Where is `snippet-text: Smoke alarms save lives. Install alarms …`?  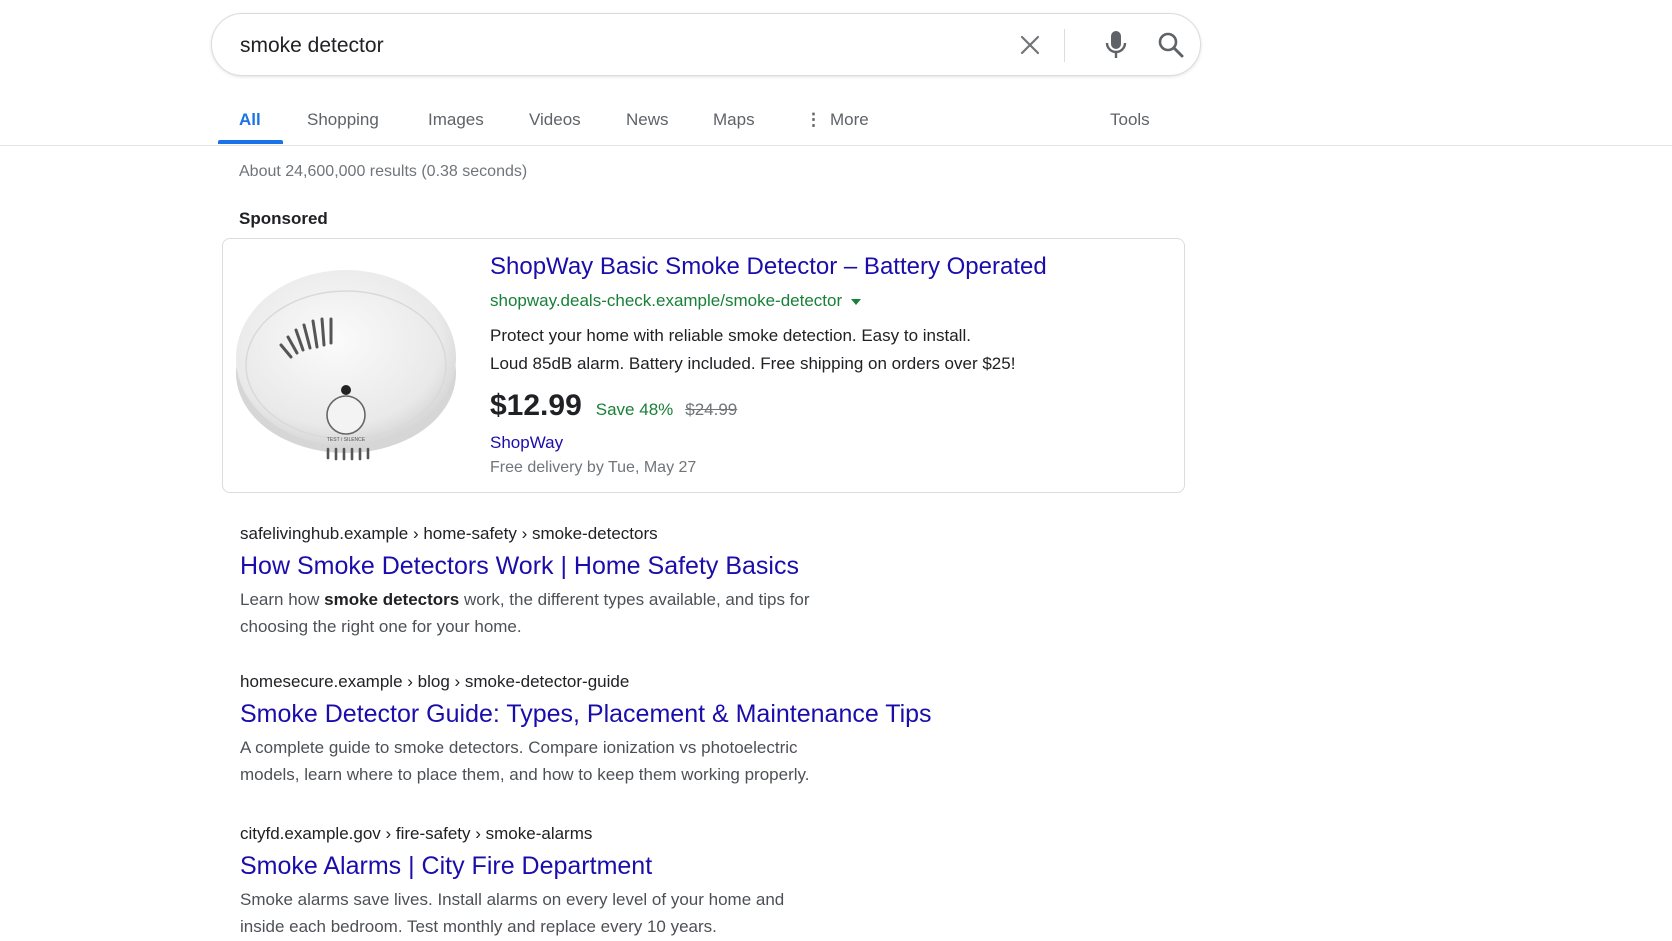
snippet-text: Smoke alarms save lives. Install alarms … is located at coordinates (512, 899).